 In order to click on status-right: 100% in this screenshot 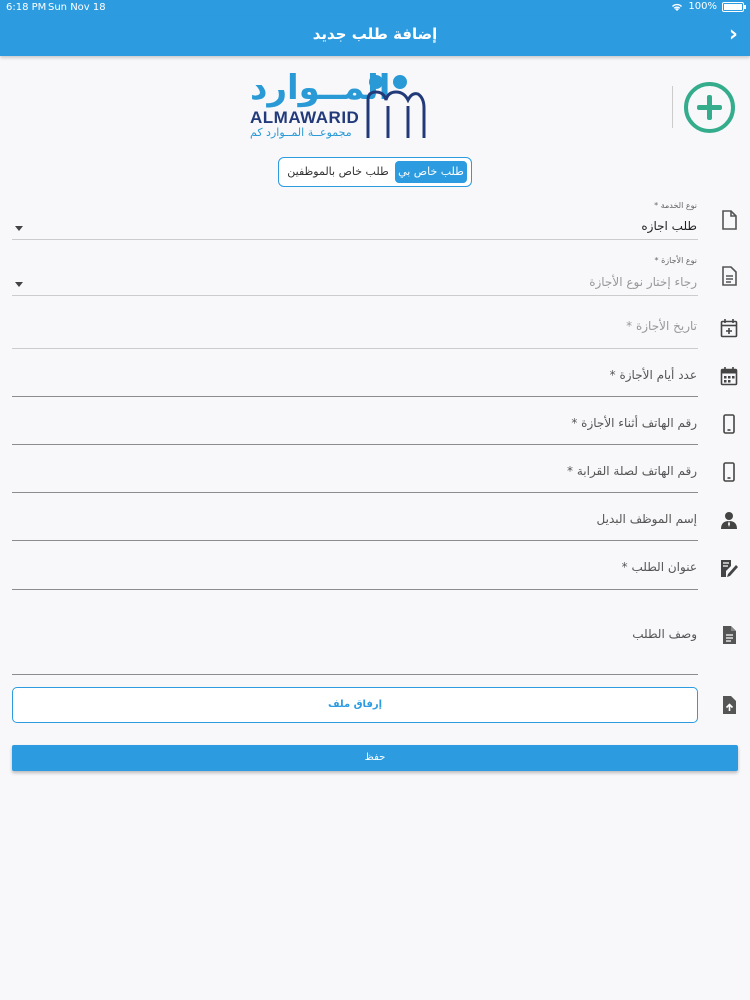, I will do `click(708, 6)`.